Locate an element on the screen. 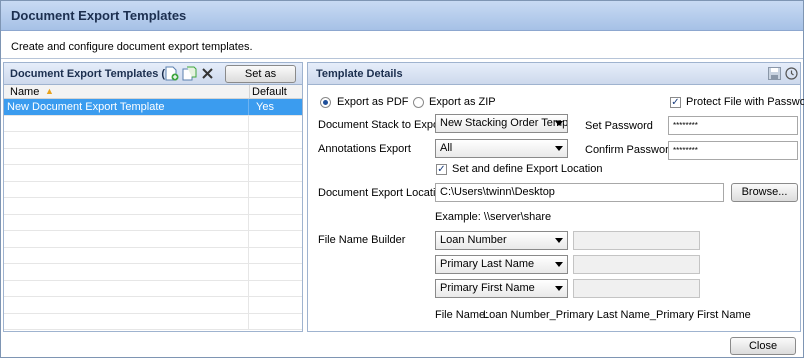  delete-template-icon is located at coordinates (207, 73).